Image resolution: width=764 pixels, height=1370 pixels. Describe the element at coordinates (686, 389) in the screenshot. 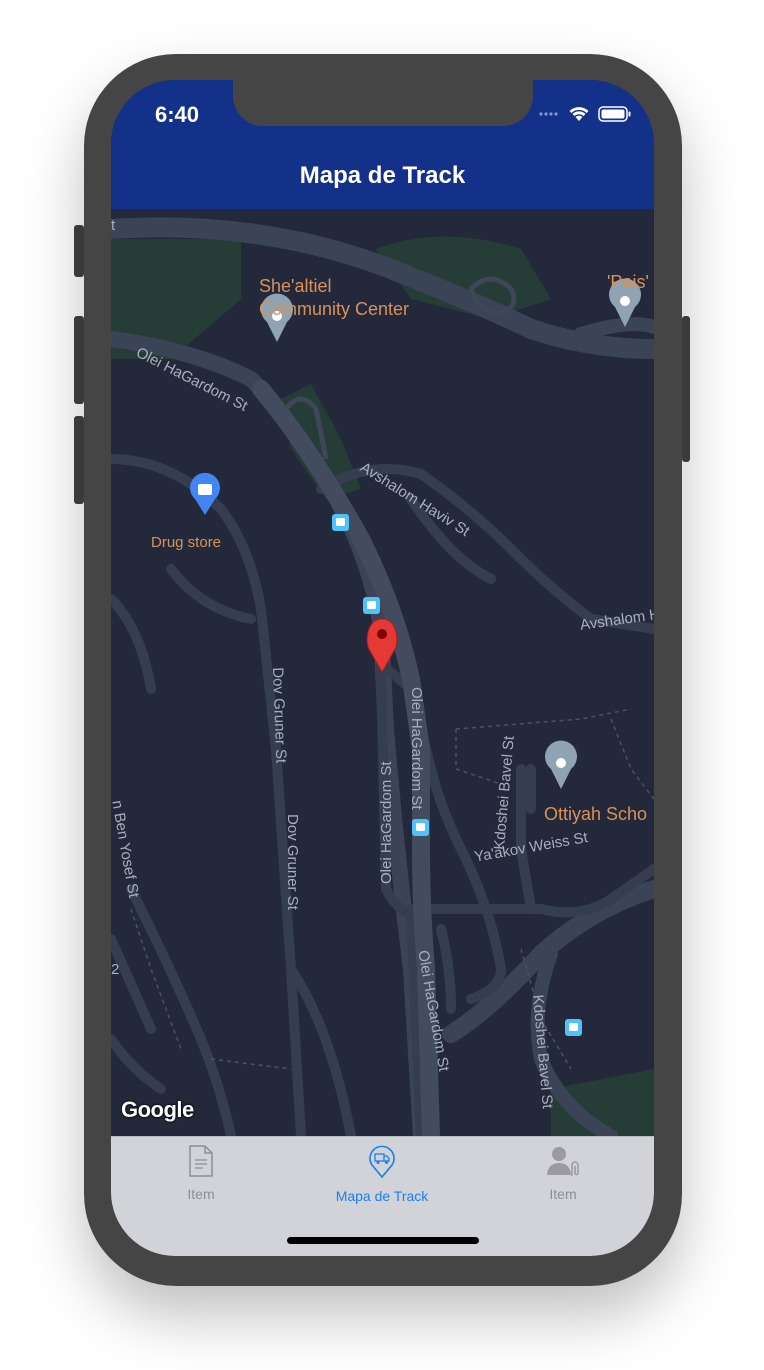

I see `power-button` at that location.